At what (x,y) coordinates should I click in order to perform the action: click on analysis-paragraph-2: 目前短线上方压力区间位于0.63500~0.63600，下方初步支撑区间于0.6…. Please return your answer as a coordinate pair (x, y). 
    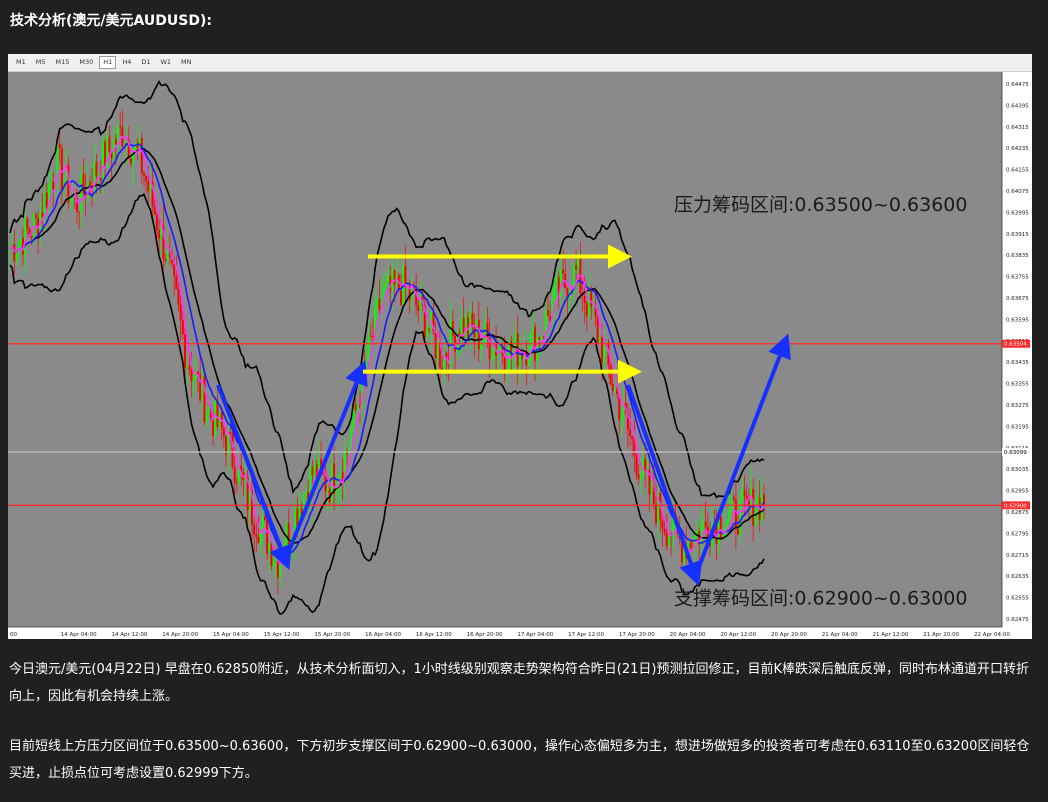
    Looking at the image, I should click on (519, 760).